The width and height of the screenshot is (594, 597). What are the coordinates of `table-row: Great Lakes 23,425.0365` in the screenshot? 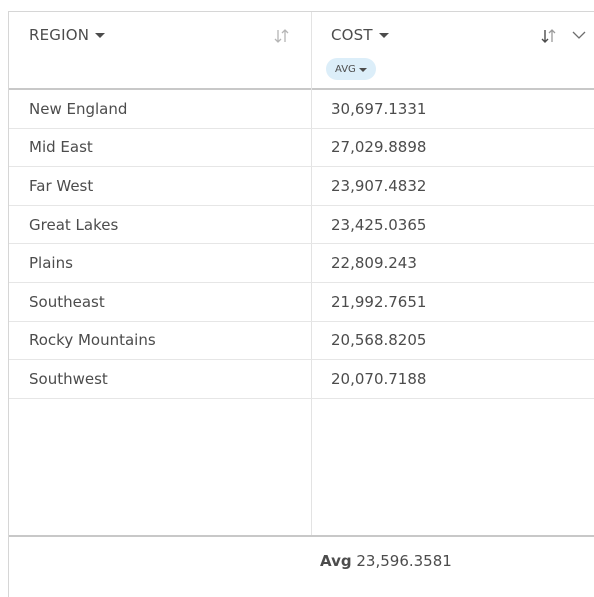 It's located at (301, 225).